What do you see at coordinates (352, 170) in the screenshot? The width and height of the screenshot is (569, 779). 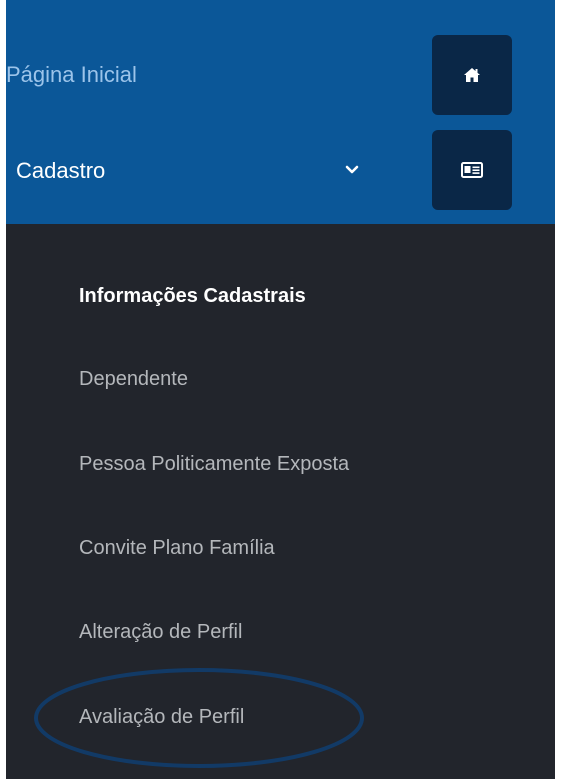 I see `chevron-down-icon` at bounding box center [352, 170].